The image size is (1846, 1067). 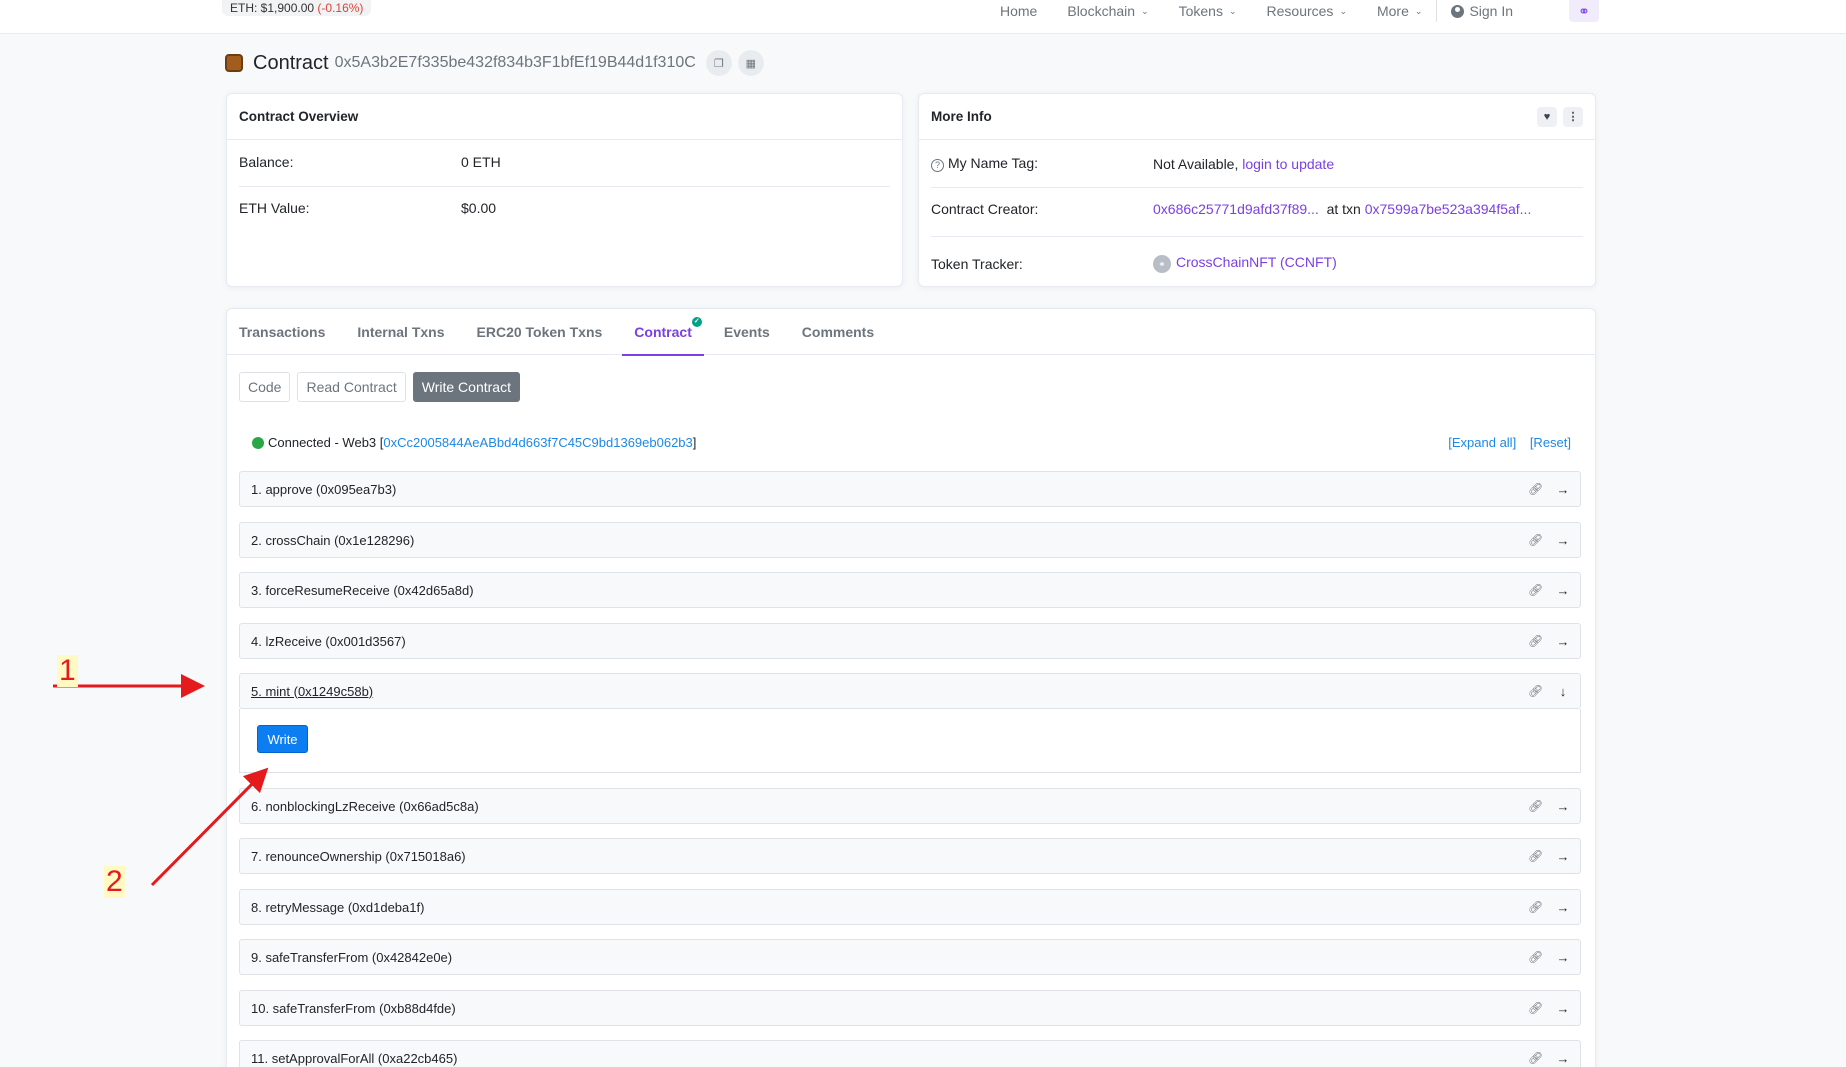 I want to click on function-row-mint: 5. mint (0x1249c58b) 🔗︎ ↓, so click(x=910, y=691).